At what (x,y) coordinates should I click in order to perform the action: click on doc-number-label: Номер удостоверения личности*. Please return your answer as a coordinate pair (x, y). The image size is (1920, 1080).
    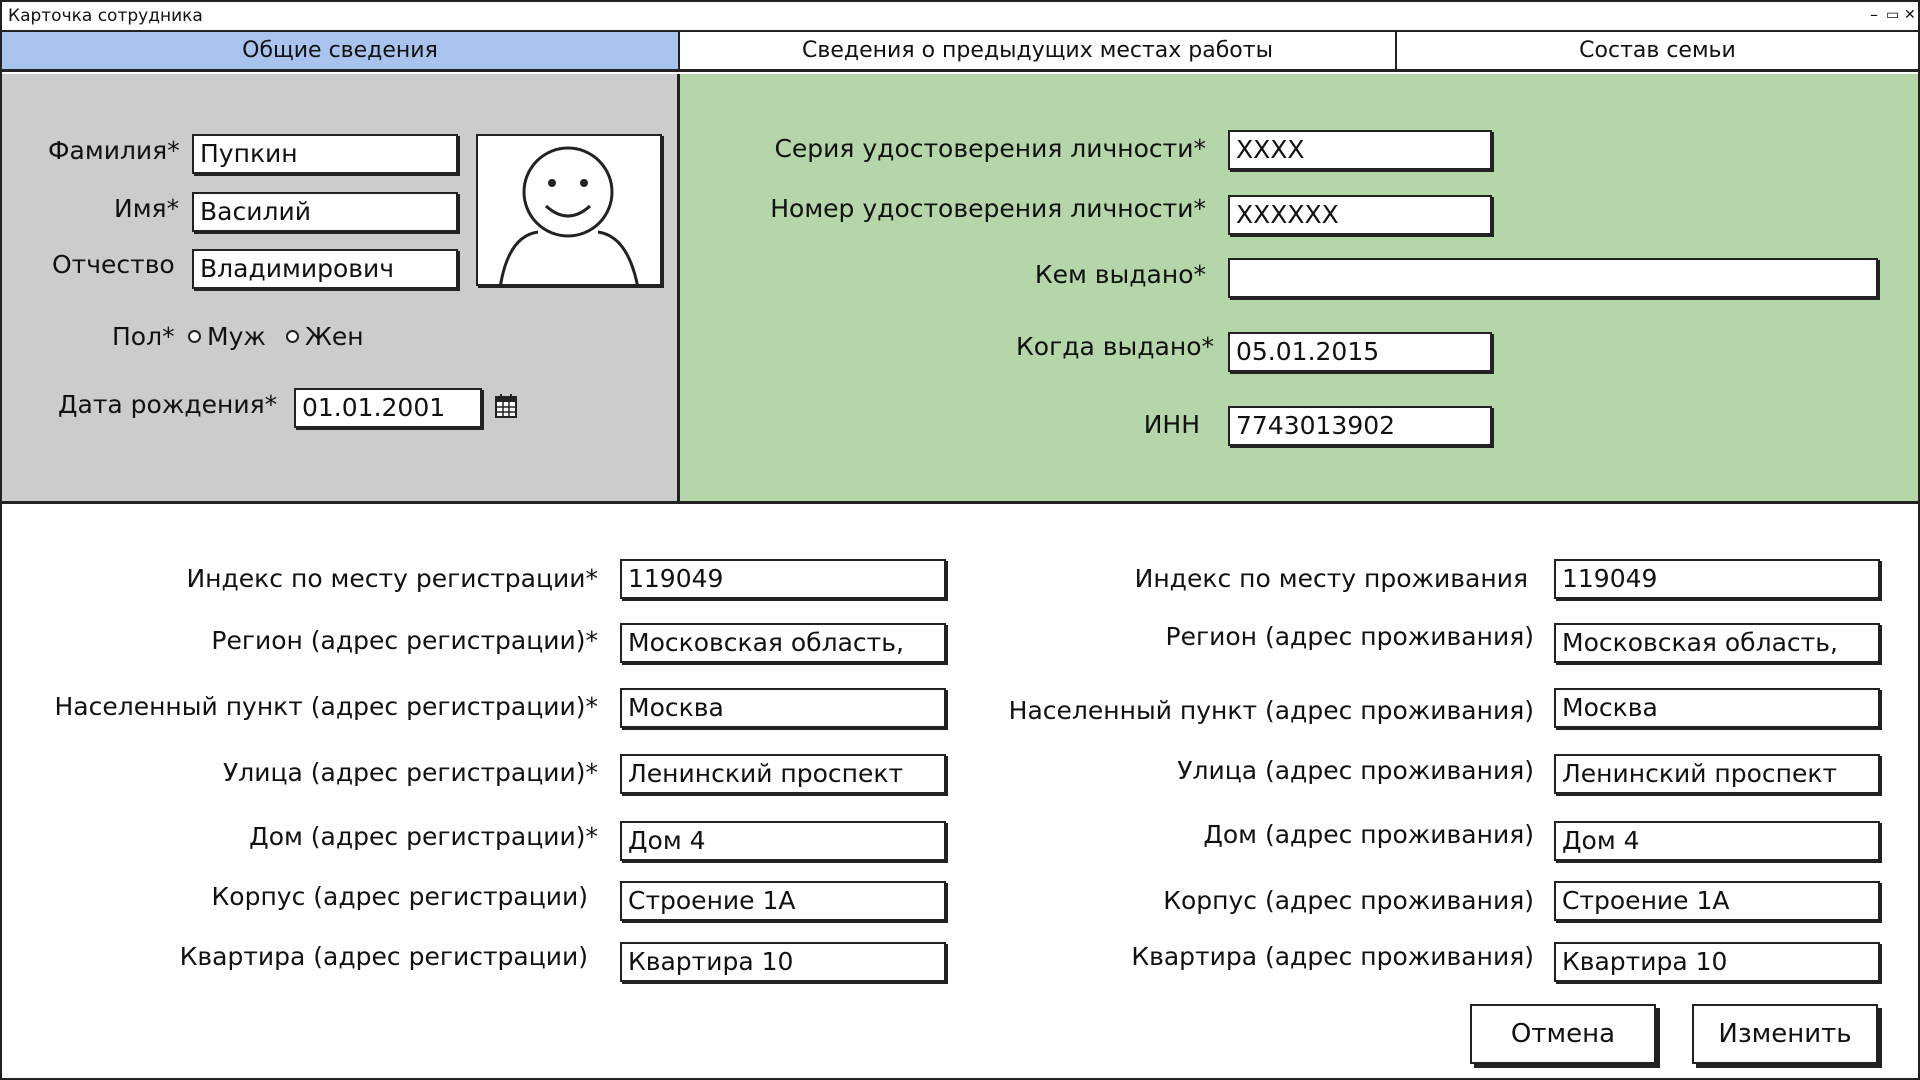
    Looking at the image, I should click on (988, 208).